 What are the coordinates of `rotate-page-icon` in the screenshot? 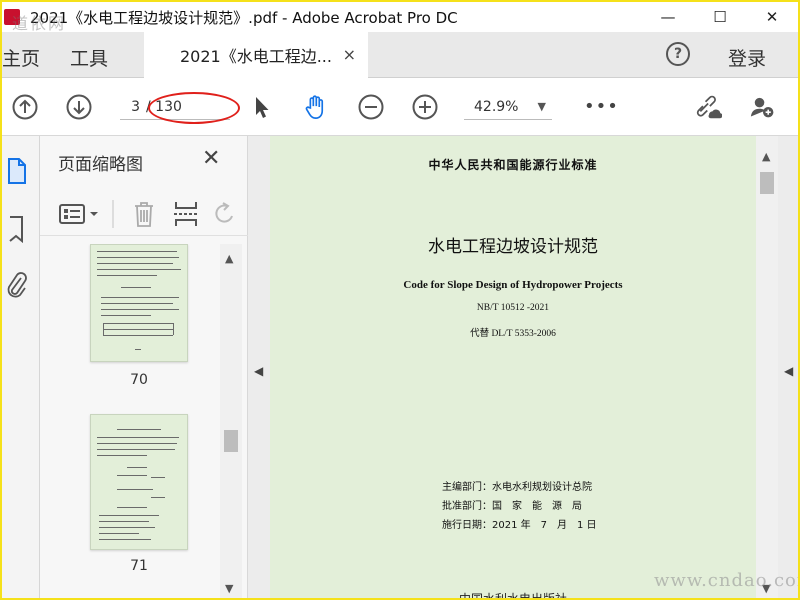 It's located at (224, 214).